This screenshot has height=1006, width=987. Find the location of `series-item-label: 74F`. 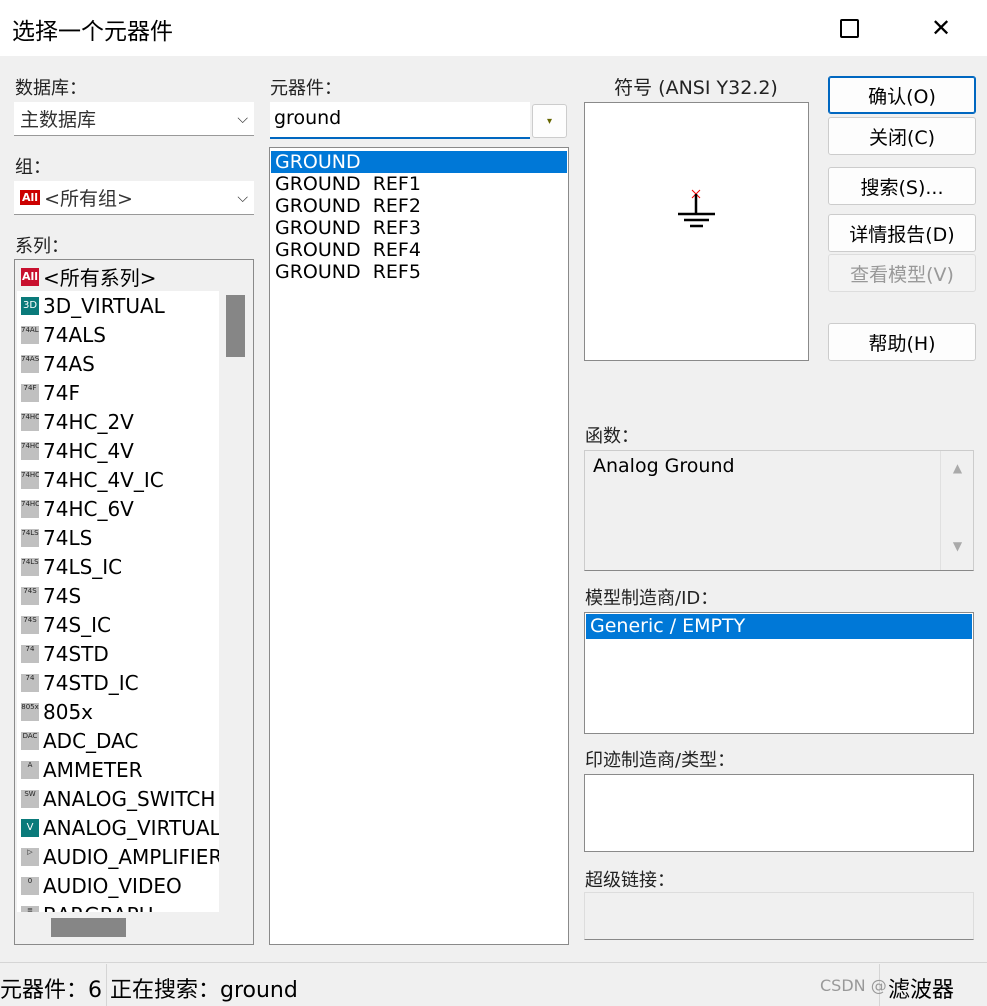

series-item-label: 74F is located at coordinates (61, 392).